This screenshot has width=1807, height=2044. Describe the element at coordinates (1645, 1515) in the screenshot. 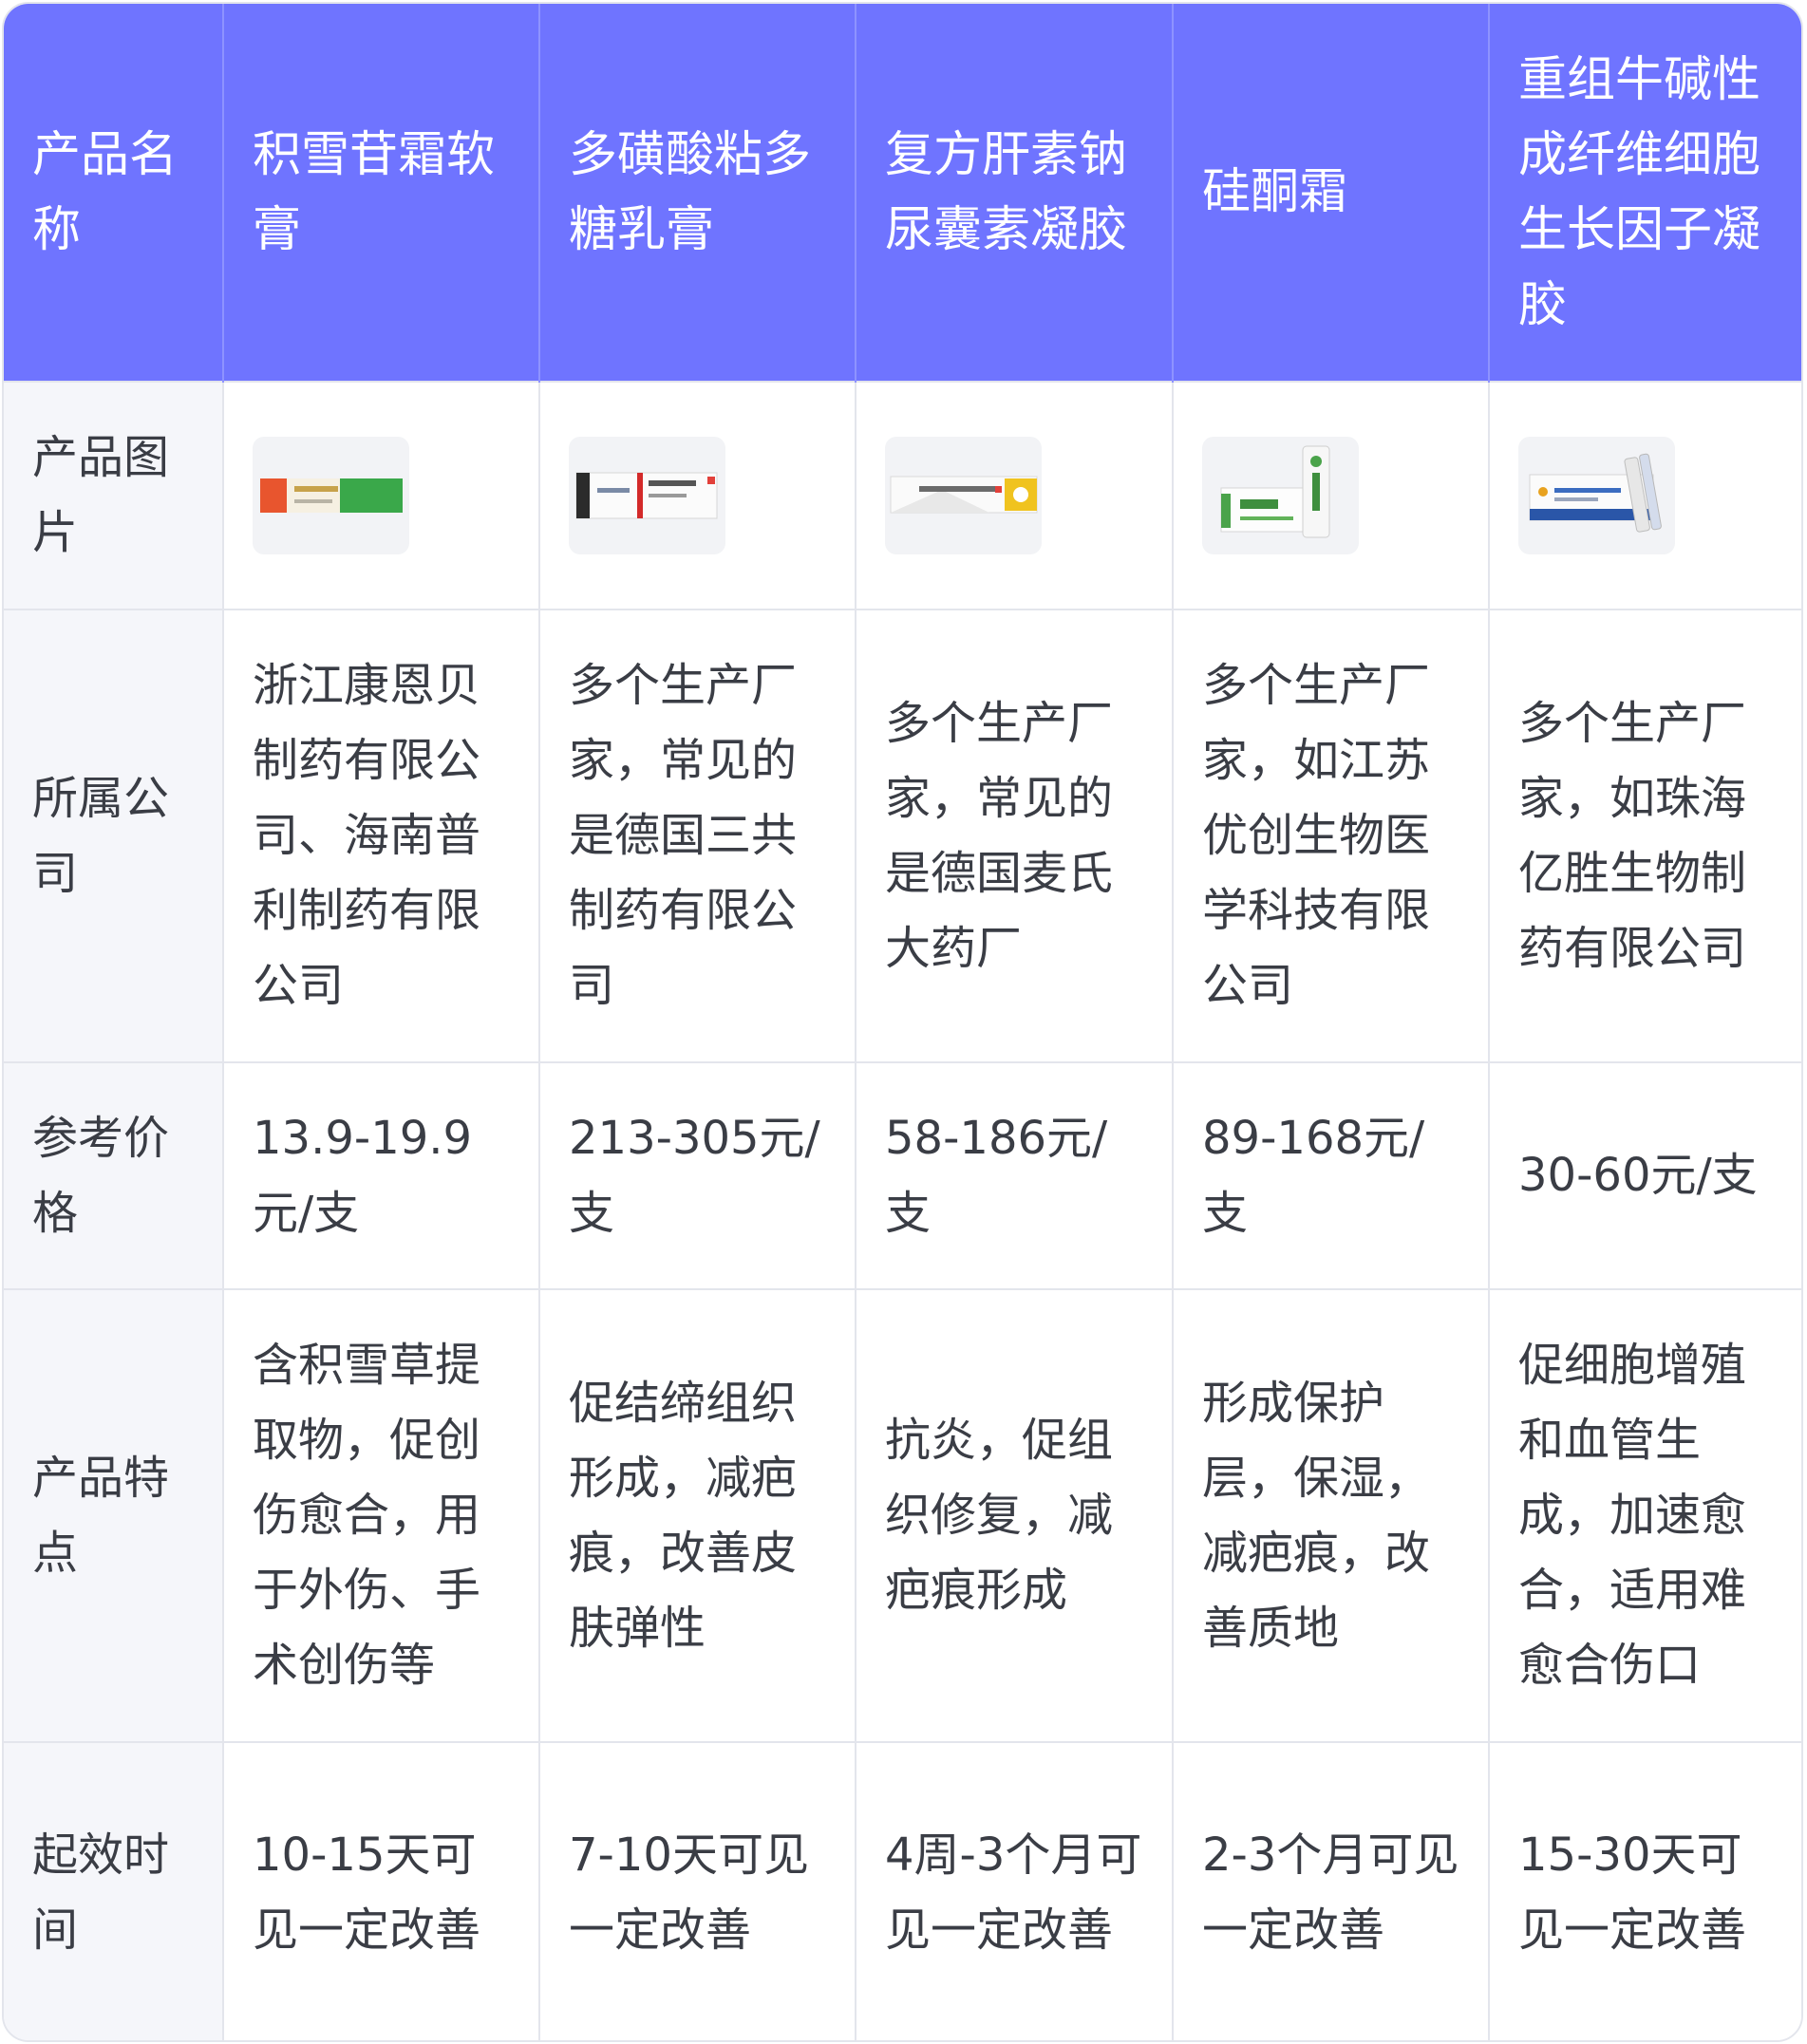

I see `table-cell: 促细胞增殖和血管生成，加速愈合，适用难愈合伤口` at that location.